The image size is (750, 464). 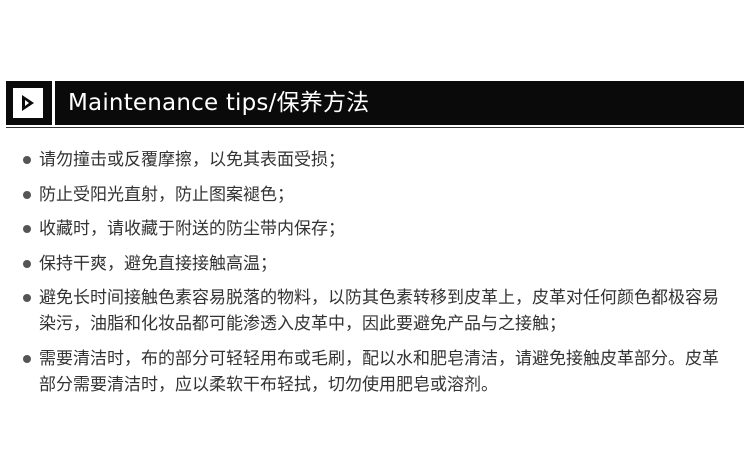 What do you see at coordinates (158, 263) in the screenshot?
I see `tip-text: 保持干爽，避免直接接触高温；` at bounding box center [158, 263].